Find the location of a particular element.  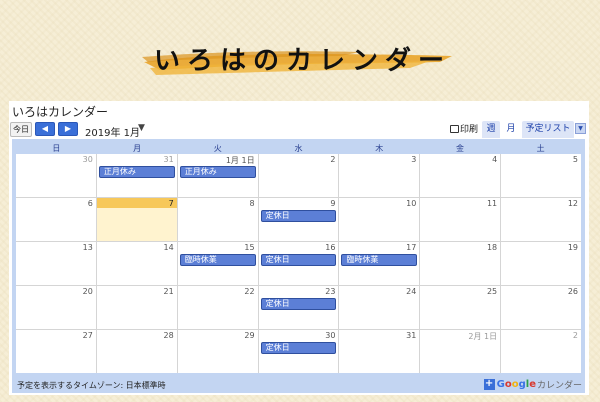

chevron-down-icon: ▼ is located at coordinates (141, 128).